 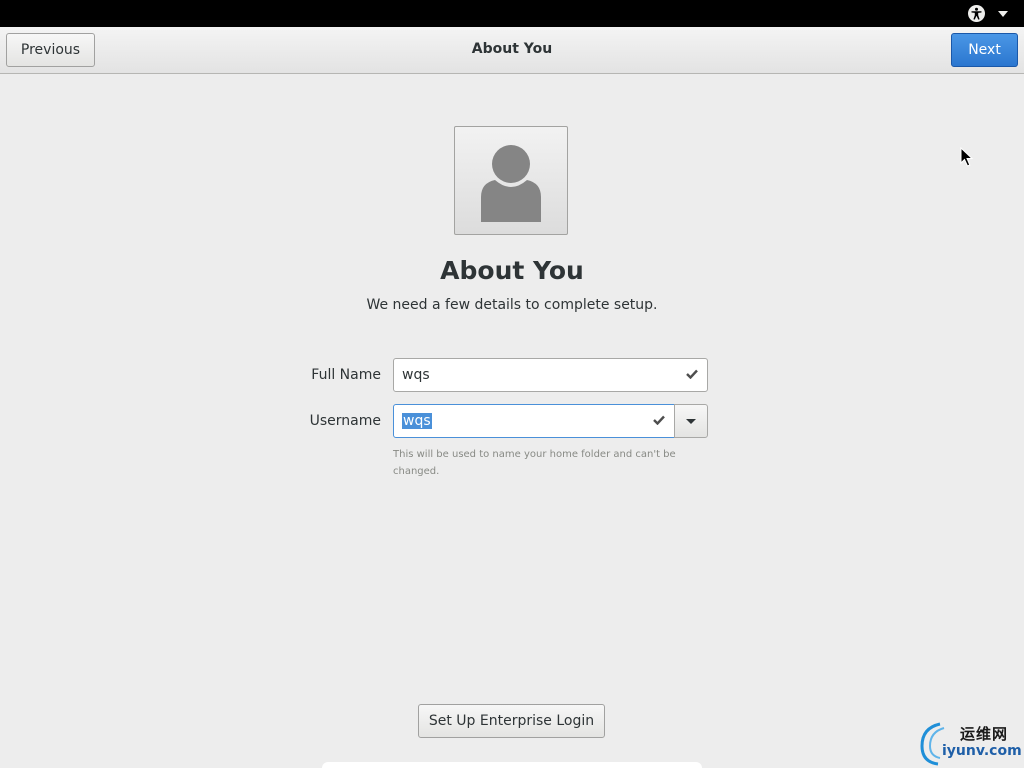 I want to click on enterprise-login-button: Set Up Enterprise Login, so click(x=511, y=721).